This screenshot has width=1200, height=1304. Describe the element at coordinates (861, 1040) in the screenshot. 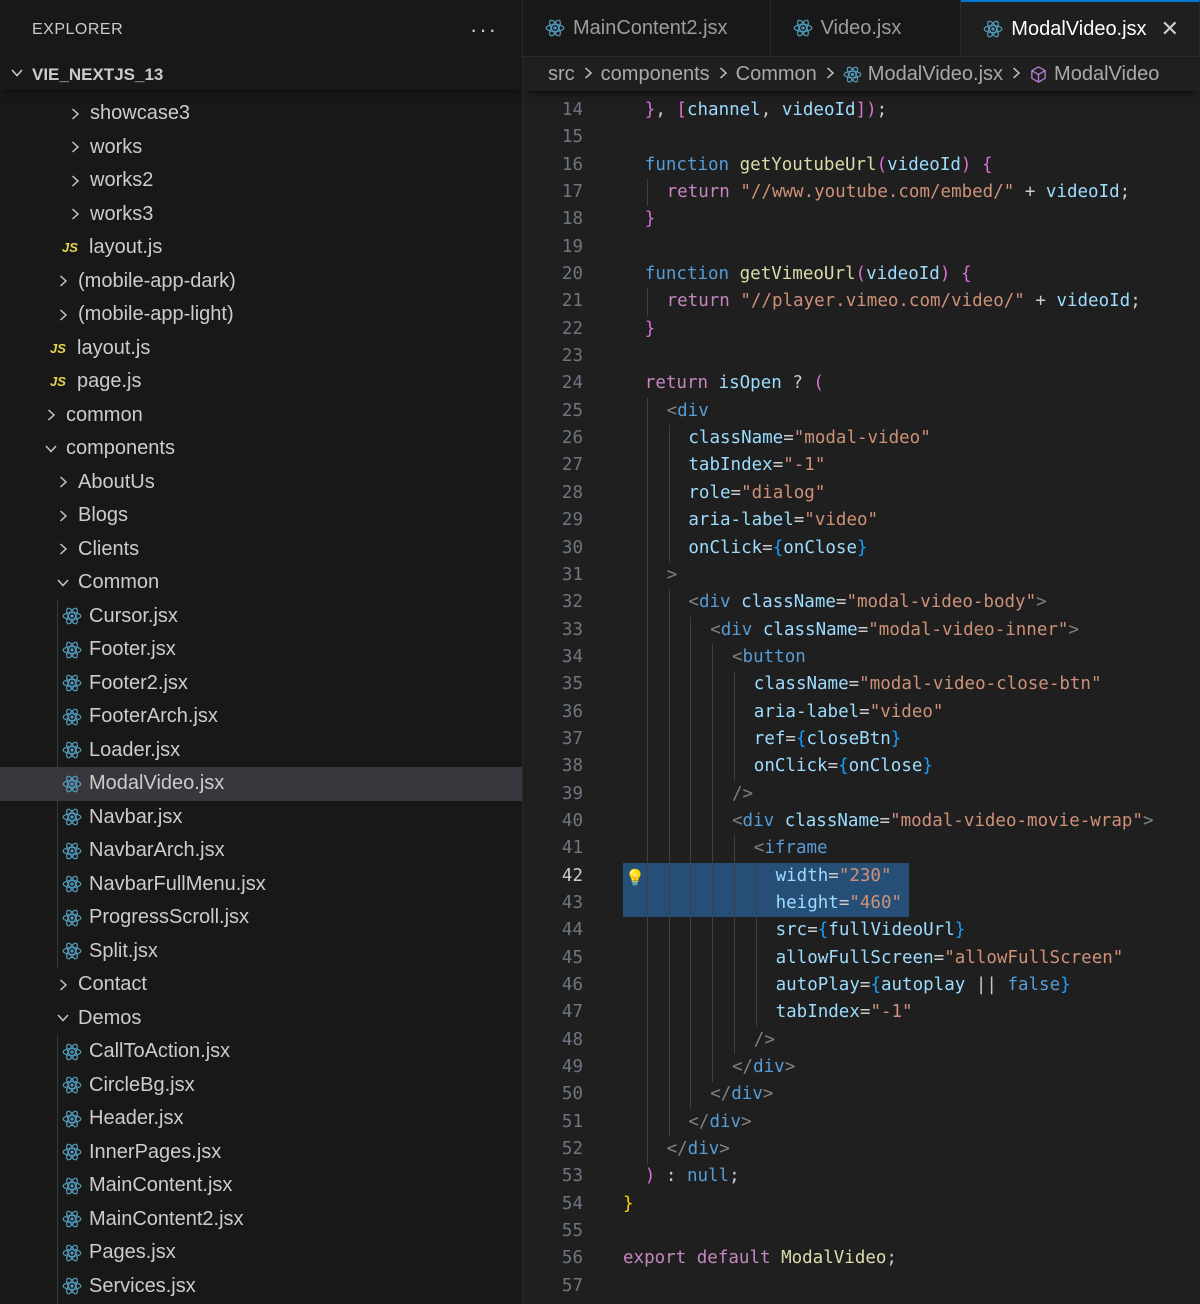

I see `code-line: 48 />` at that location.